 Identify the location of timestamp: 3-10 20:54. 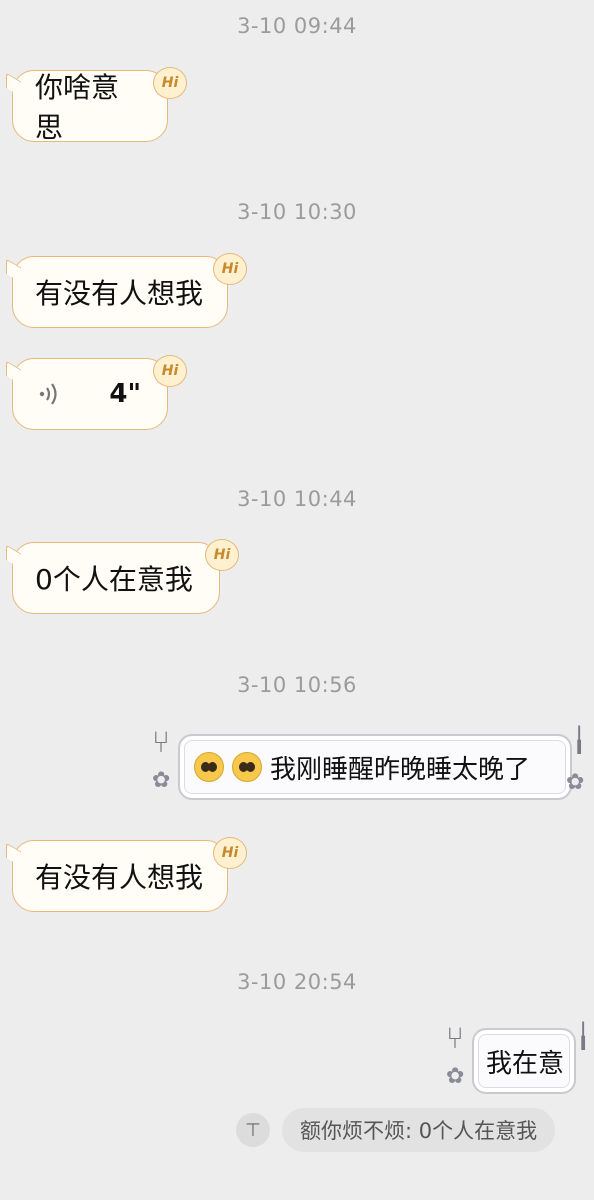
(297, 982).